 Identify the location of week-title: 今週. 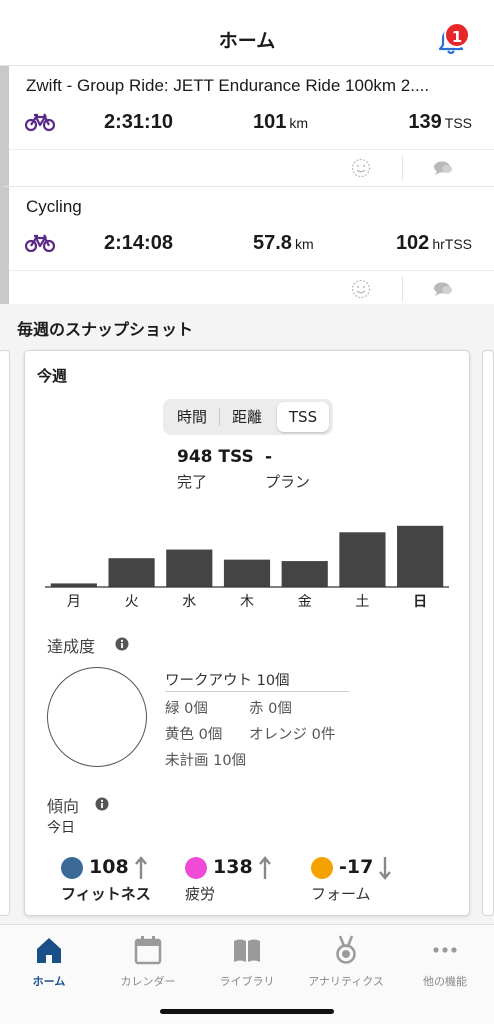
(52, 376).